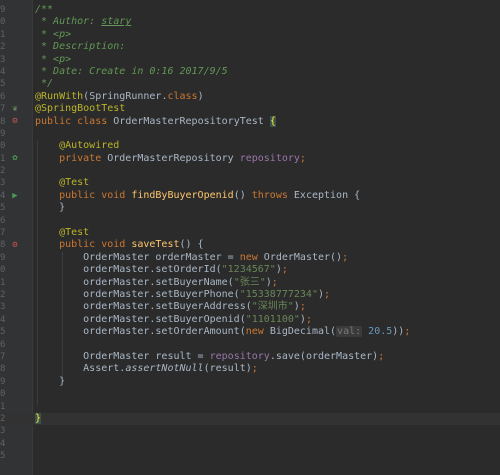 This screenshot has height=475, width=500. Describe the element at coordinates (2, 381) in the screenshot. I see `line-number: 9` at that location.